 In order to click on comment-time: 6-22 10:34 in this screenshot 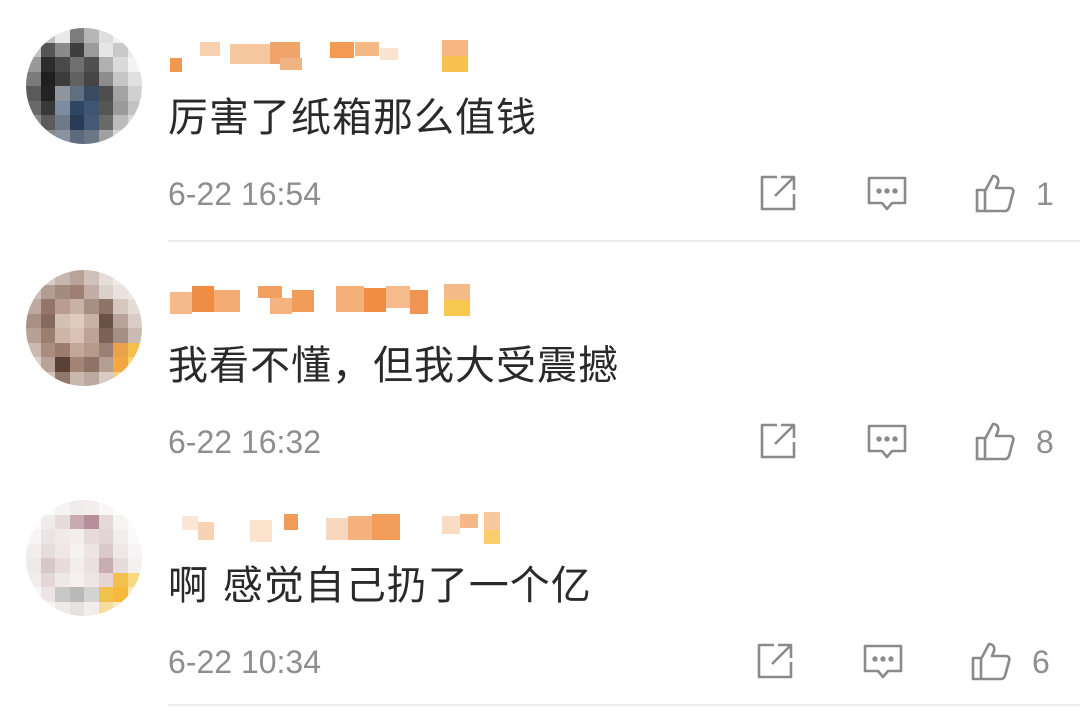, I will do `click(245, 662)`.